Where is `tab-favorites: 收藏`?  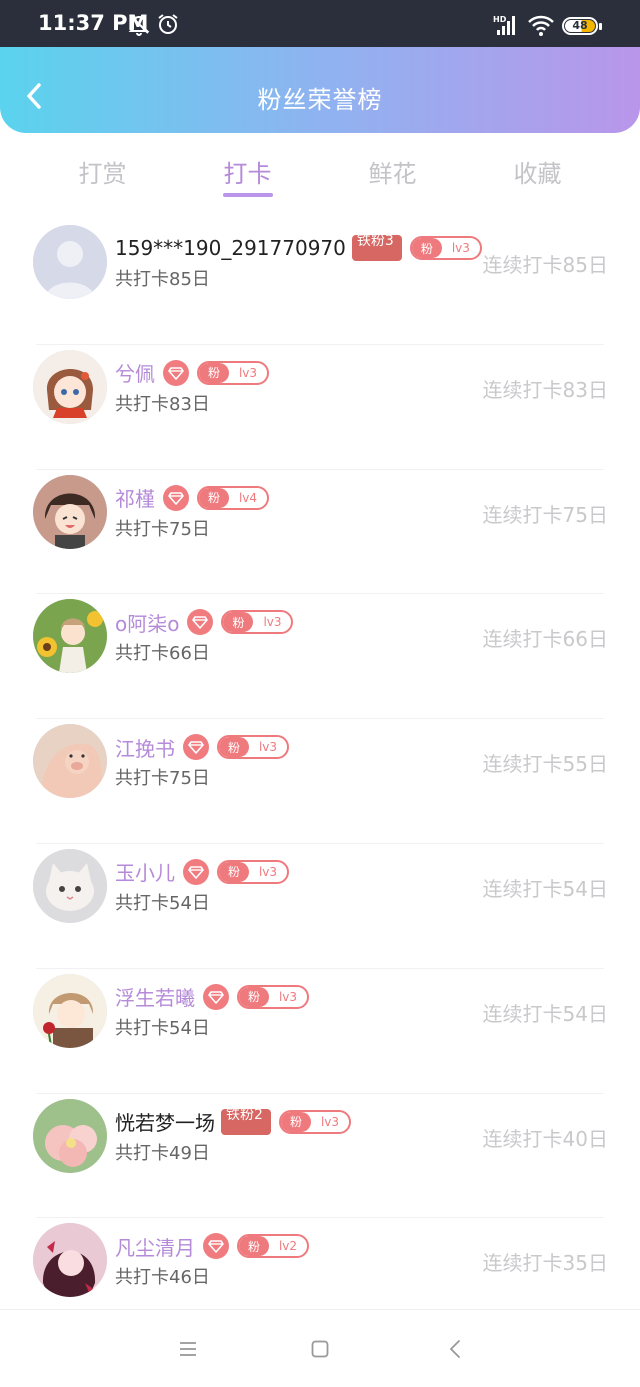
tab-favorites: 收藏 is located at coordinates (537, 176).